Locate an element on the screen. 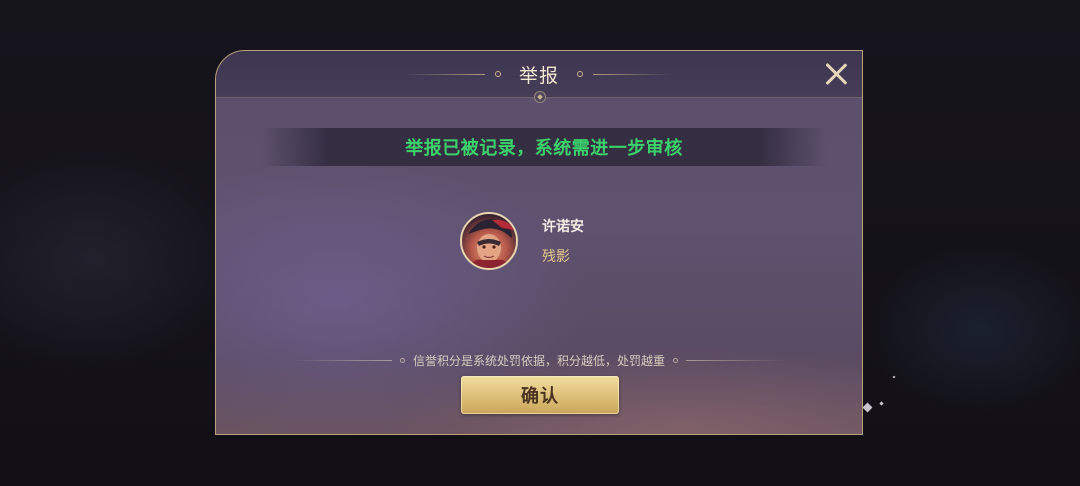  notice-divider-left is located at coordinates (341, 360).